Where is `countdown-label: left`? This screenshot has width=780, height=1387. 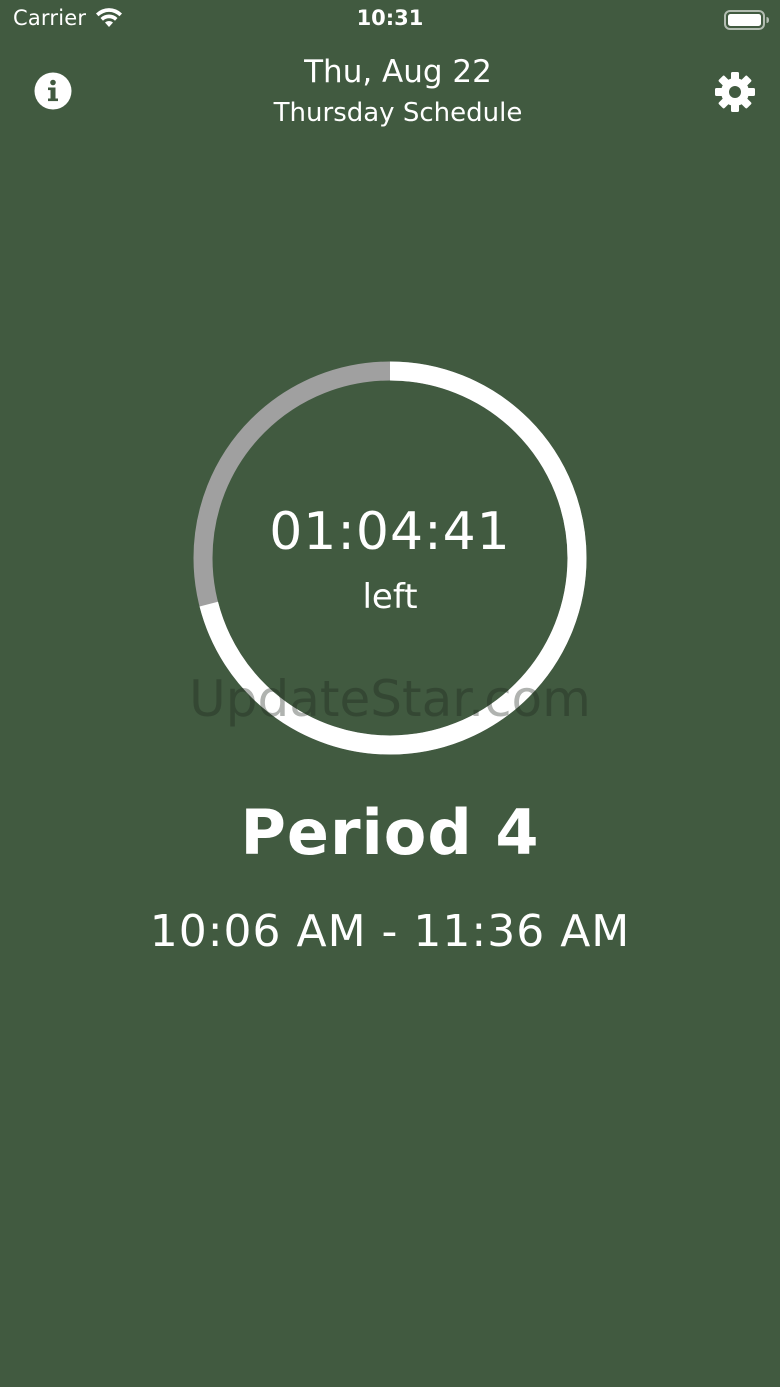
countdown-label: left is located at coordinates (390, 597).